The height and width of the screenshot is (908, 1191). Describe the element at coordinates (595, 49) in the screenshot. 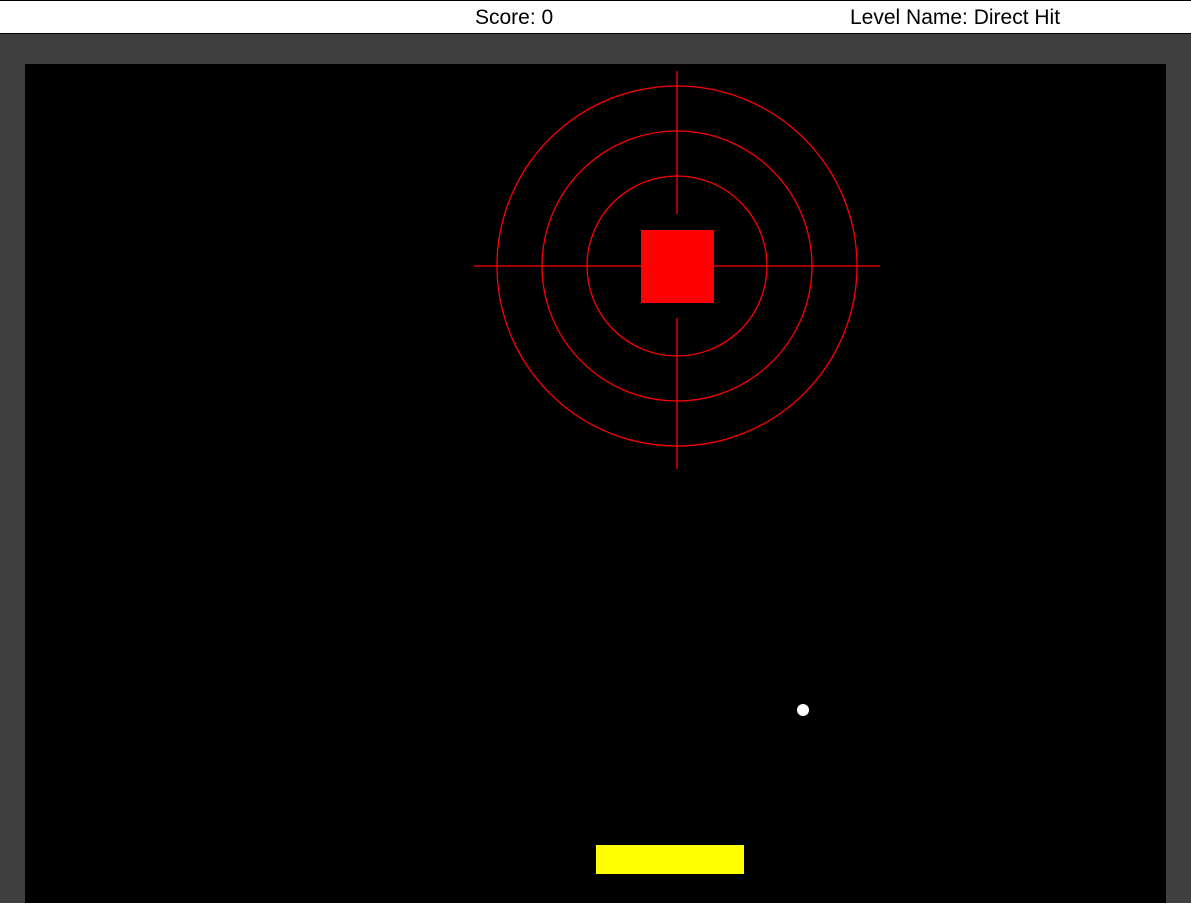

I see `top-wall` at that location.